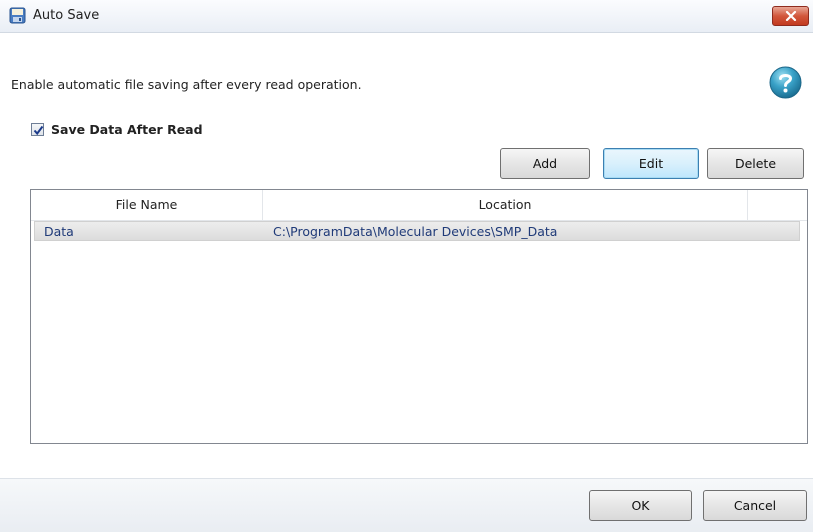 This screenshot has width=813, height=532. I want to click on add-button: Add, so click(545, 163).